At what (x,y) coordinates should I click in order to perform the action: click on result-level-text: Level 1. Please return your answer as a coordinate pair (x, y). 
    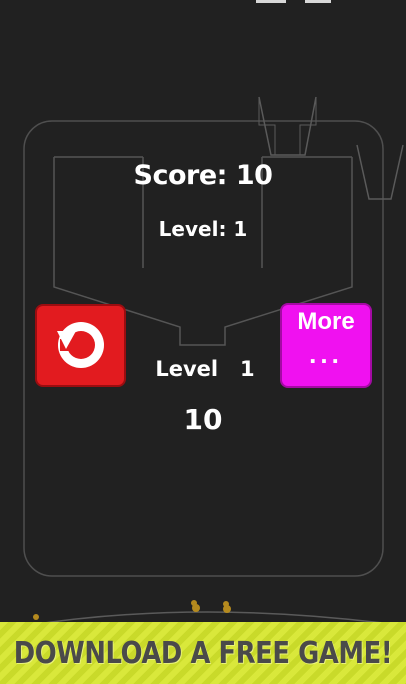
    Looking at the image, I should click on (205, 369).